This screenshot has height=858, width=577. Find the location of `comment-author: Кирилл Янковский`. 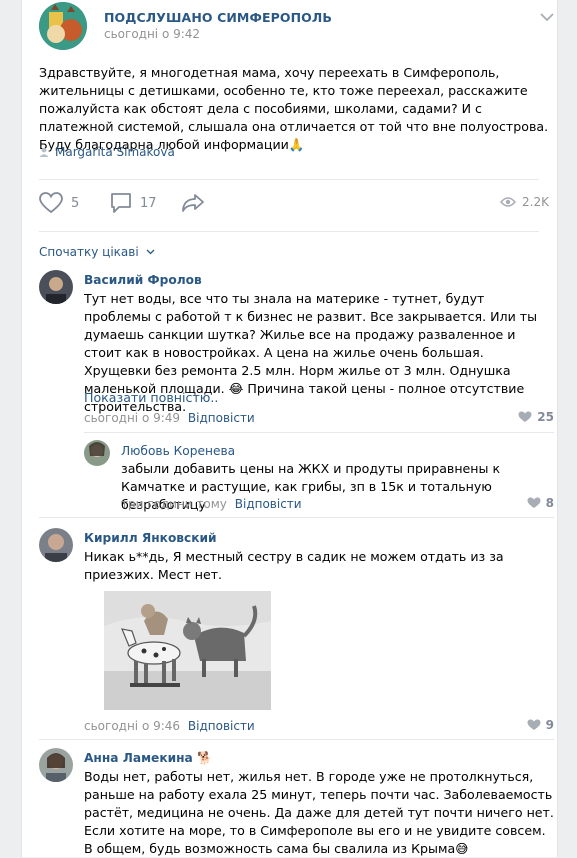

comment-author: Кирилл Янковский is located at coordinates (150, 538).